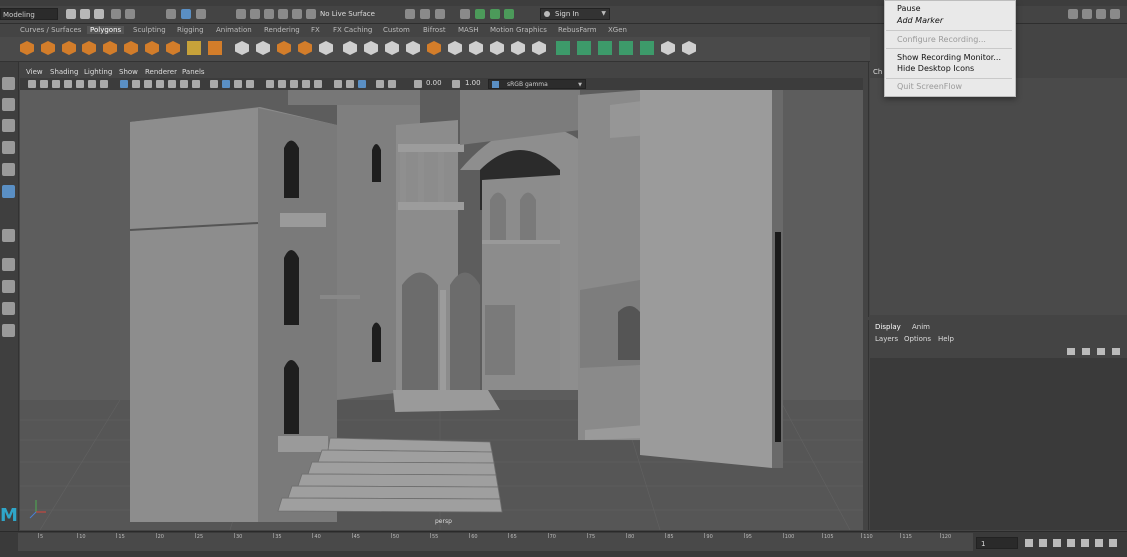 The height and width of the screenshot is (557, 1127). What do you see at coordinates (250, 84) in the screenshot?
I see `xray-components-icon` at bounding box center [250, 84].